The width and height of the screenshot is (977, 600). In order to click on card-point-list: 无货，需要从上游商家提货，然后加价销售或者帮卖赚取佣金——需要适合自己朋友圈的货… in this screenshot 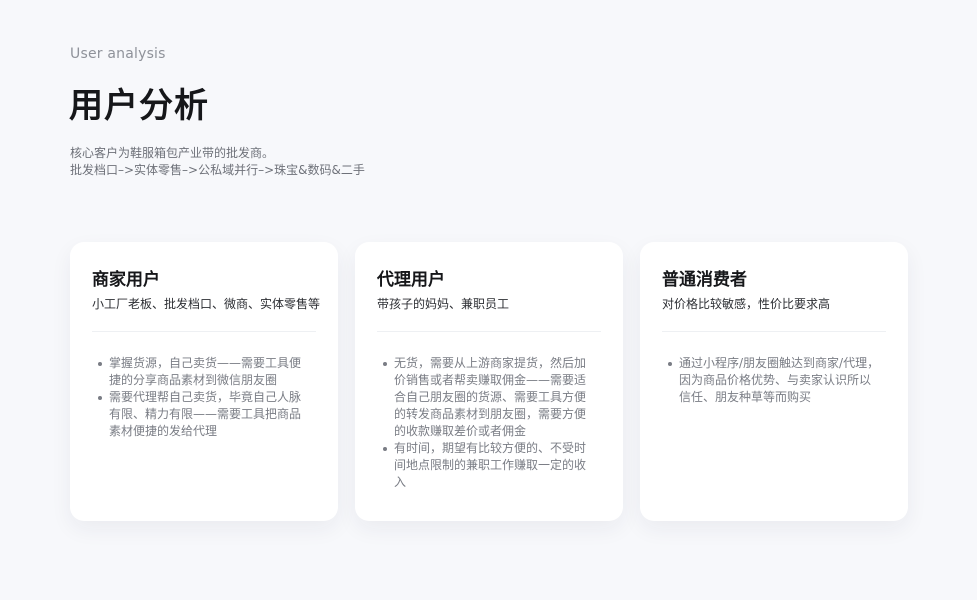, I will do `click(487, 423)`.